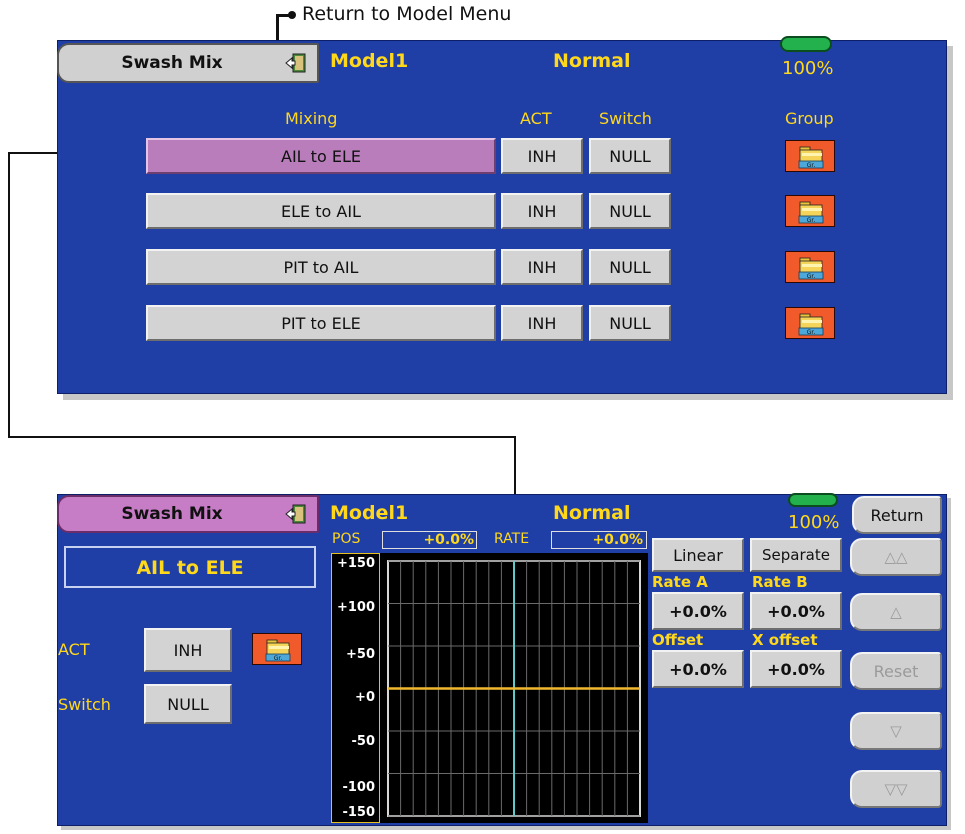  Describe the element at coordinates (896, 612) in the screenshot. I see `step-up-button: △` at that location.